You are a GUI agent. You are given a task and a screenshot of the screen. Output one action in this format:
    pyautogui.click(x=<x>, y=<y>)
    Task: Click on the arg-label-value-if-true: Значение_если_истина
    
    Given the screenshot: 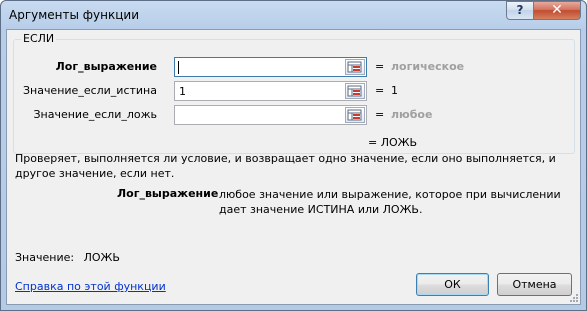 What is the action you would take?
    pyautogui.click(x=89, y=90)
    